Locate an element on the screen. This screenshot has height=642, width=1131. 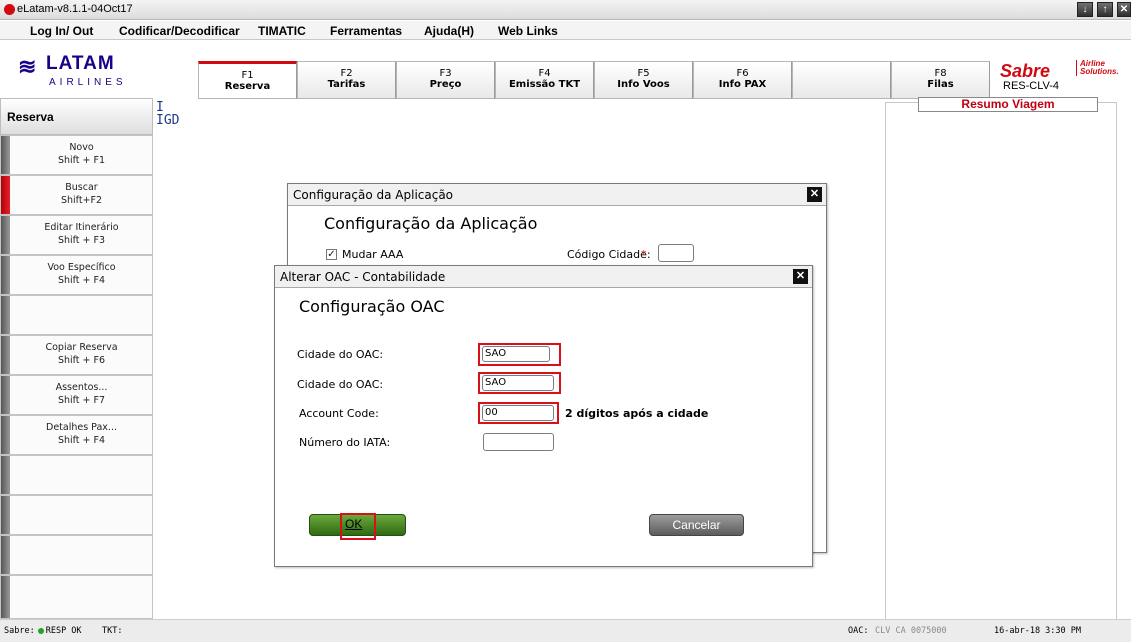
terminal-output: I IGD is located at coordinates (167, 114).